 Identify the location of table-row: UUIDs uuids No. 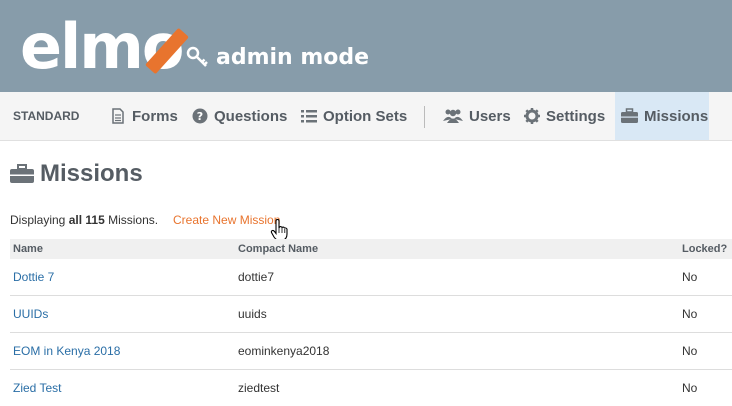
(371, 314).